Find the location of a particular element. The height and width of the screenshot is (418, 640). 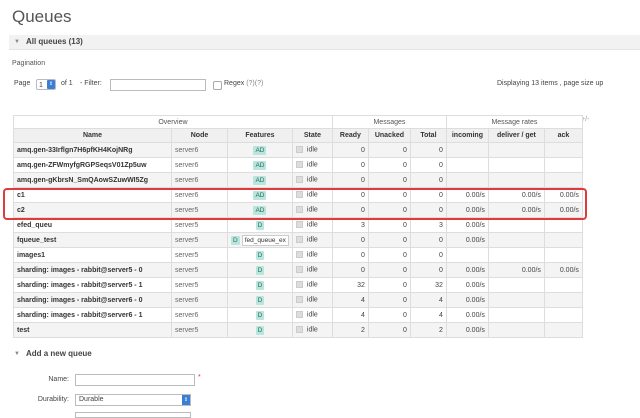

filter-input is located at coordinates (158, 85).